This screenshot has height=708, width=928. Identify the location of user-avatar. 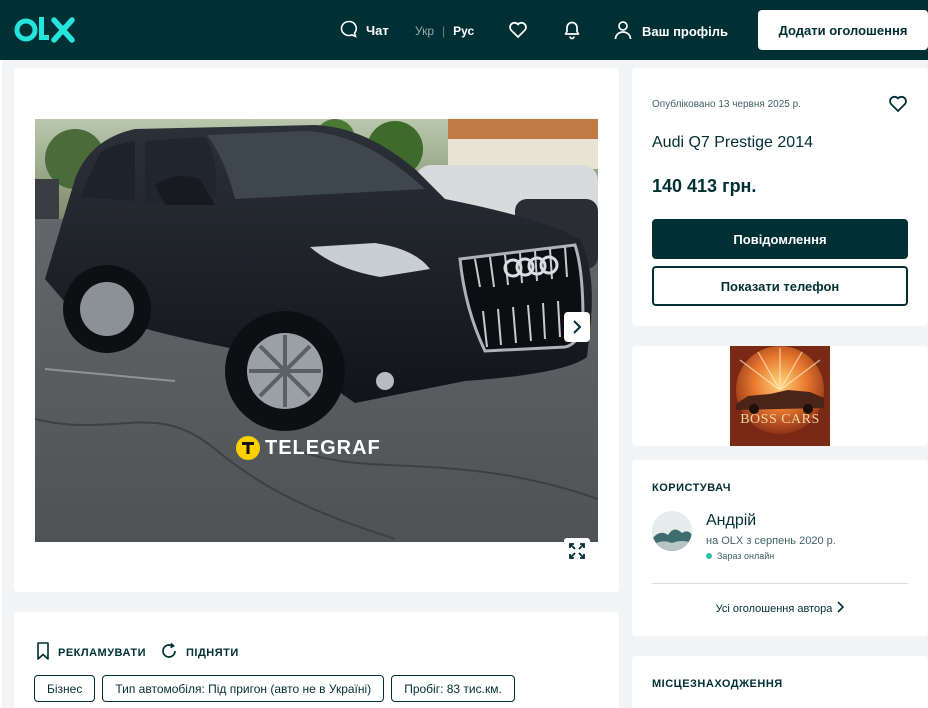
(672, 531).